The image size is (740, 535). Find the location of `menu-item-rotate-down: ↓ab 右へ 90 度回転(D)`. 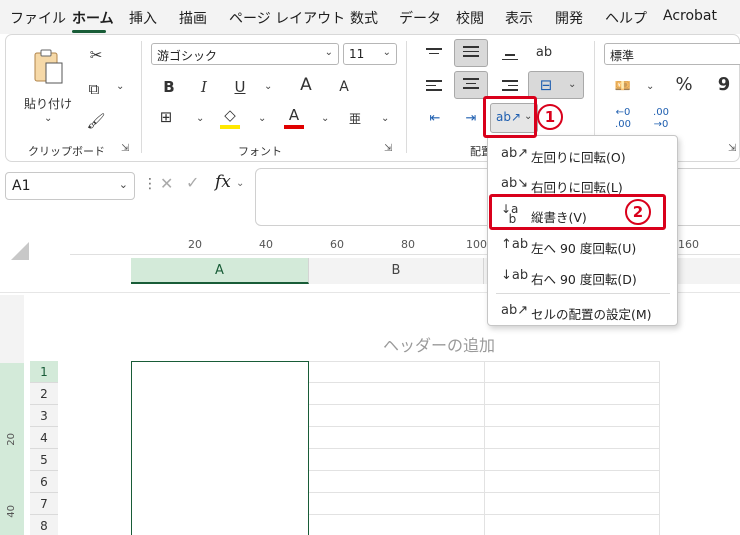

menu-item-rotate-down: ↓ab 右へ 90 度回転(D) is located at coordinates (582, 276).